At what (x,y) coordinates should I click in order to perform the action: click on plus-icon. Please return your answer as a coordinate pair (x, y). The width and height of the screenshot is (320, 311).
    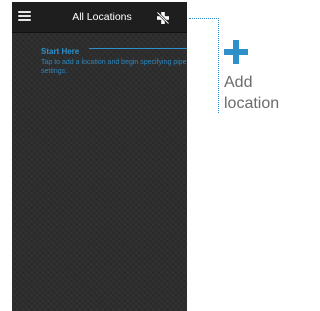
    Looking at the image, I should click on (236, 52).